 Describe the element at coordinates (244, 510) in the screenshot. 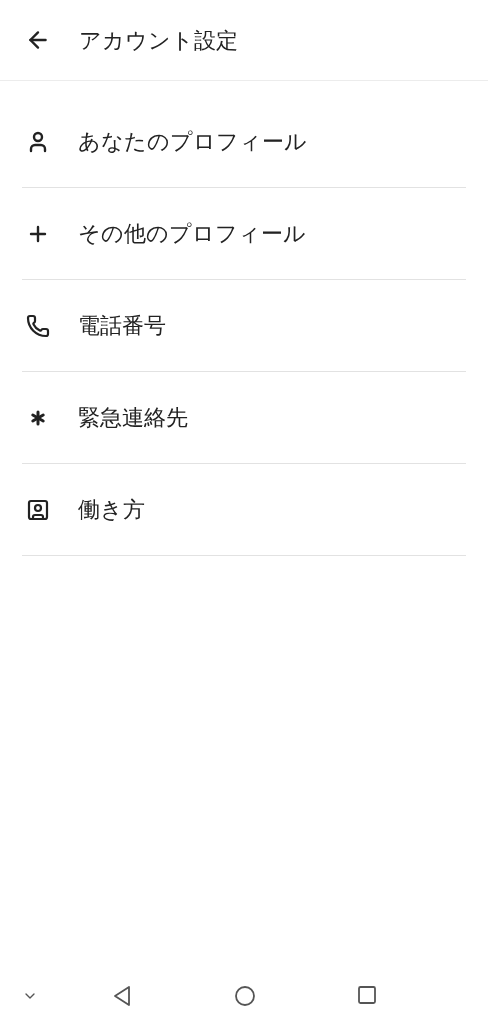

I see `settings-item: 働き方` at that location.